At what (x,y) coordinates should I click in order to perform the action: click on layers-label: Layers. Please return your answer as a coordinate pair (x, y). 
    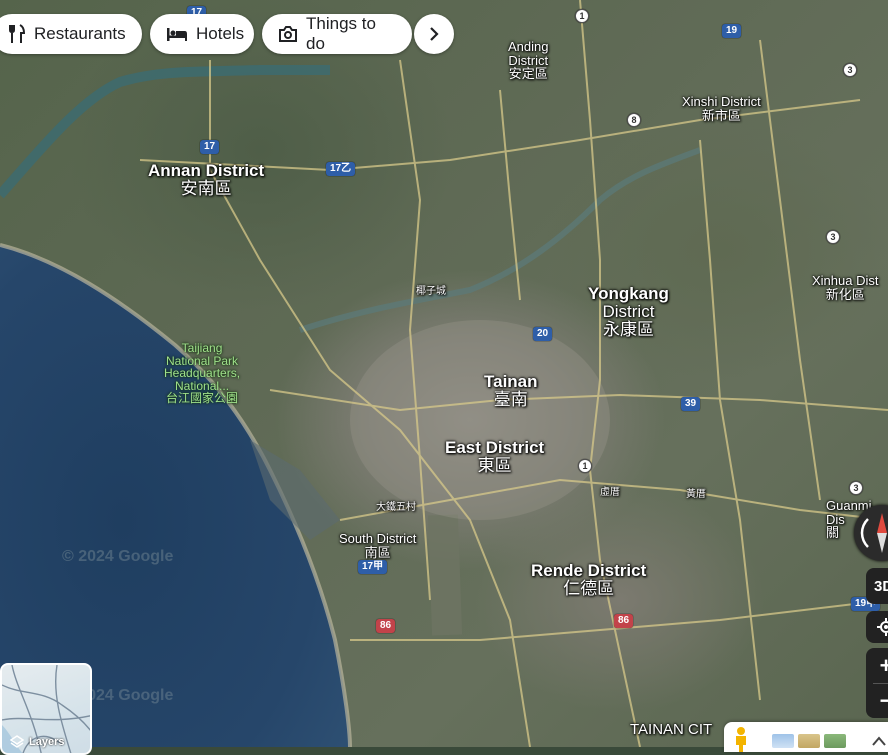
    Looking at the image, I should click on (47, 742).